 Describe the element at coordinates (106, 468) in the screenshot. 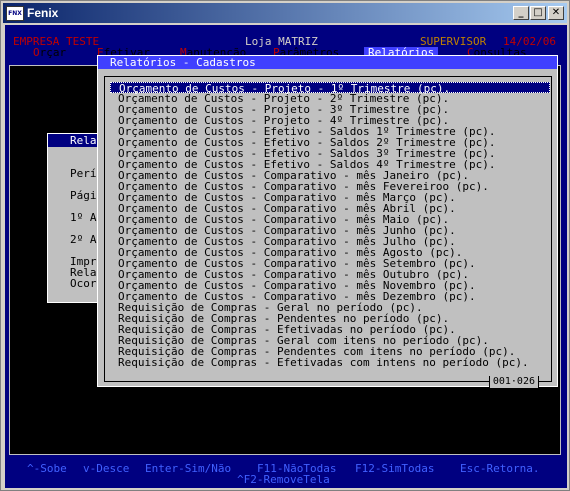

I see `key-hint: v-Desce` at that location.